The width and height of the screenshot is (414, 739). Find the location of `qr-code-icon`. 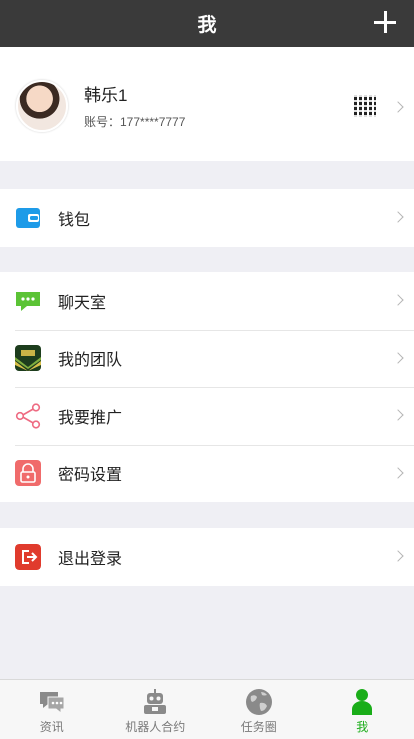

qr-code-icon is located at coordinates (365, 106).